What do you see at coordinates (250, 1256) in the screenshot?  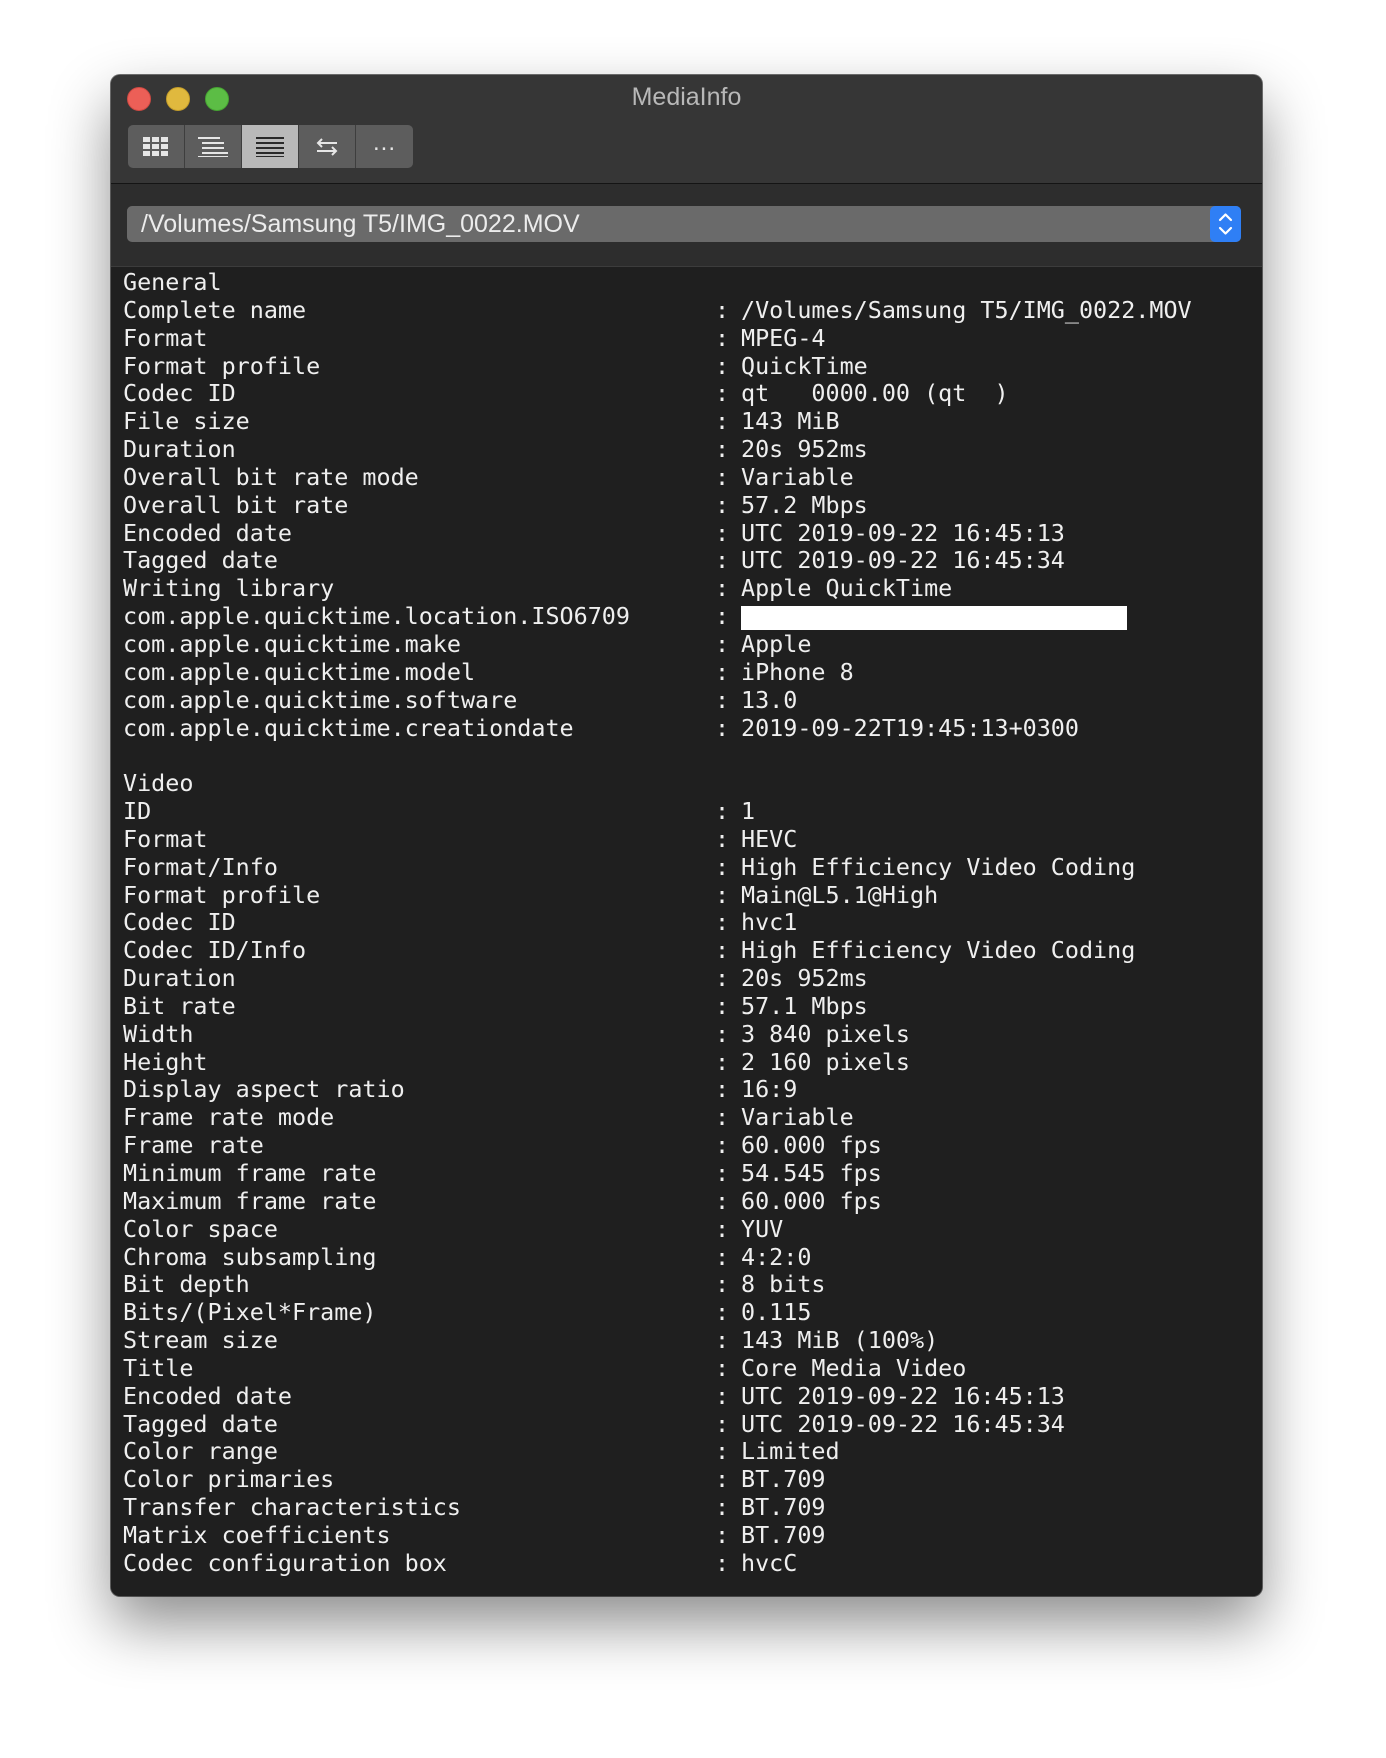 I see `field-key: Chroma subsampling` at bounding box center [250, 1256].